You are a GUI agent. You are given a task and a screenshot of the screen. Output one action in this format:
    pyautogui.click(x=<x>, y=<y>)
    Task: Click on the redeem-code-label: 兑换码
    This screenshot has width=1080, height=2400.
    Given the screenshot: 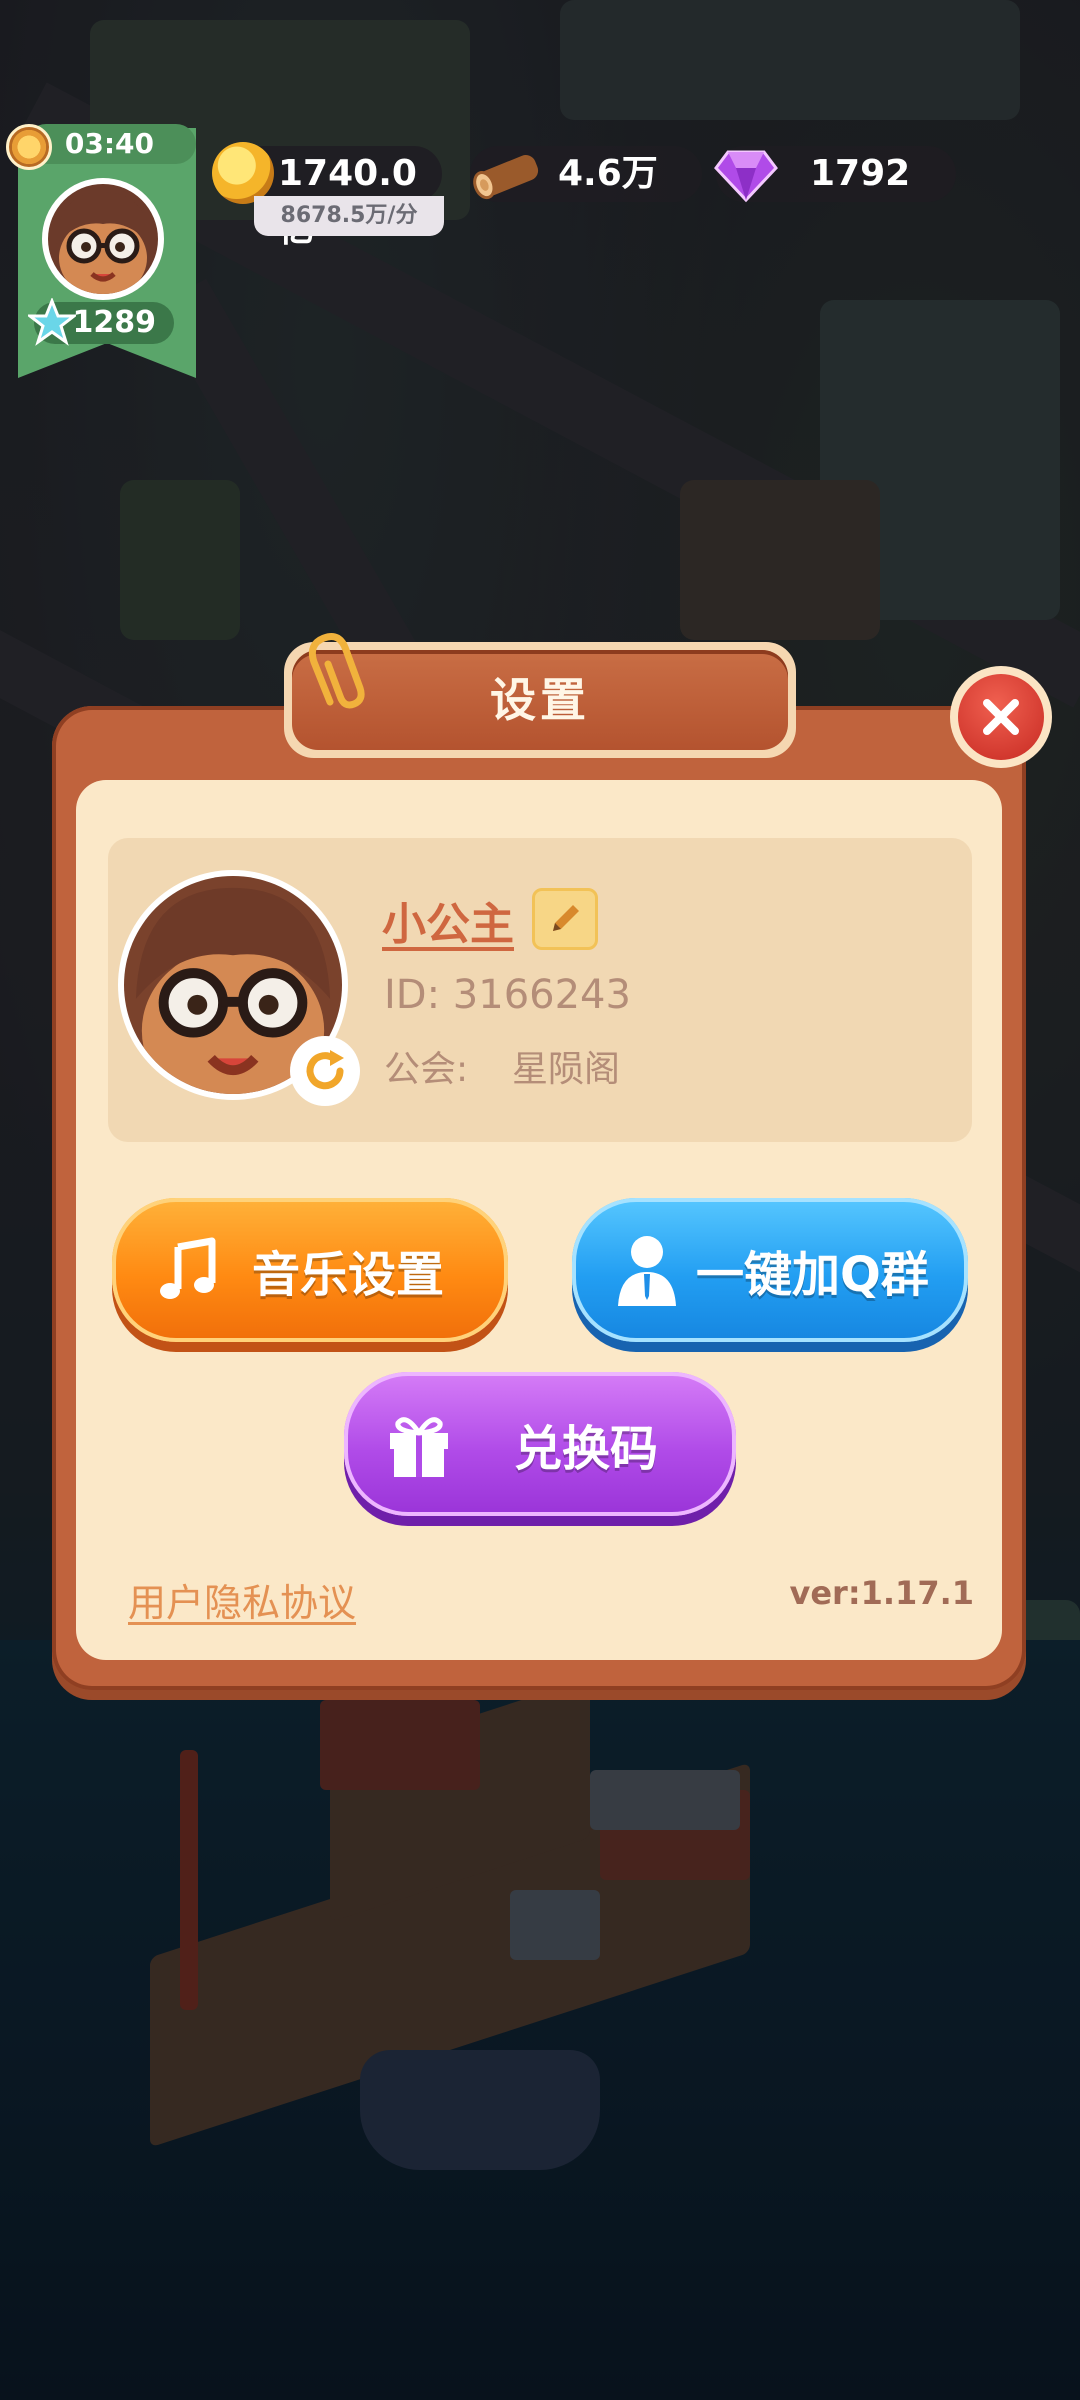 What is the action you would take?
    pyautogui.click(x=586, y=1449)
    